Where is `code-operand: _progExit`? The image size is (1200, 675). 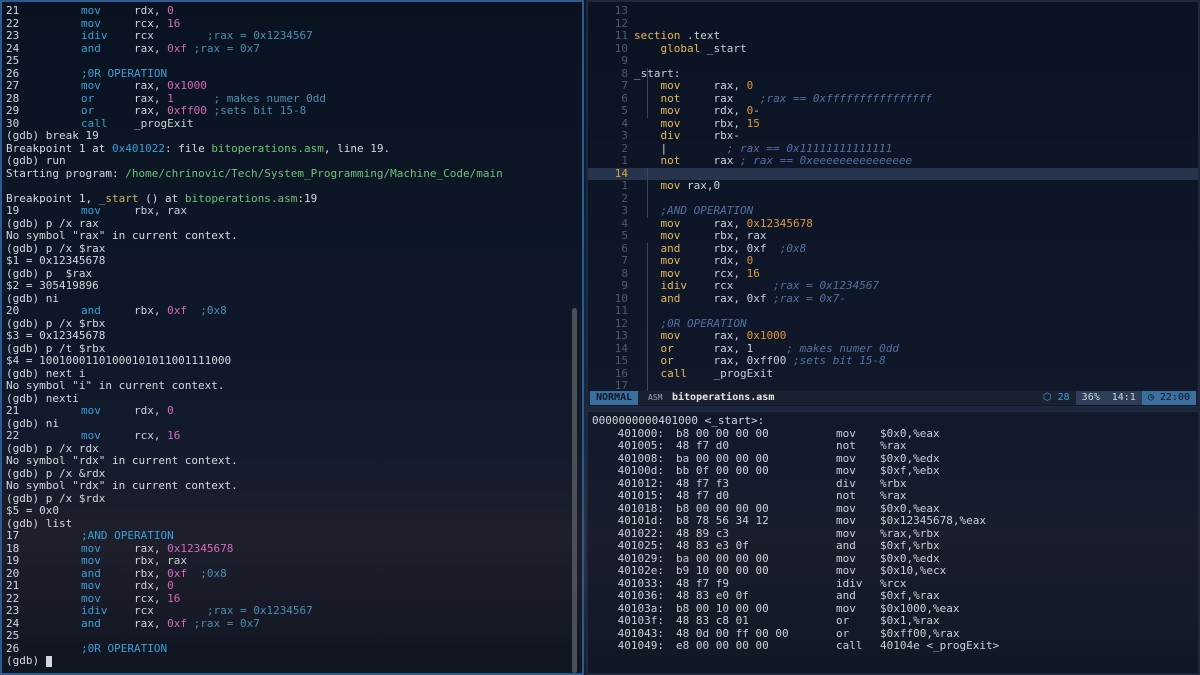 code-operand: _progExit is located at coordinates (743, 373).